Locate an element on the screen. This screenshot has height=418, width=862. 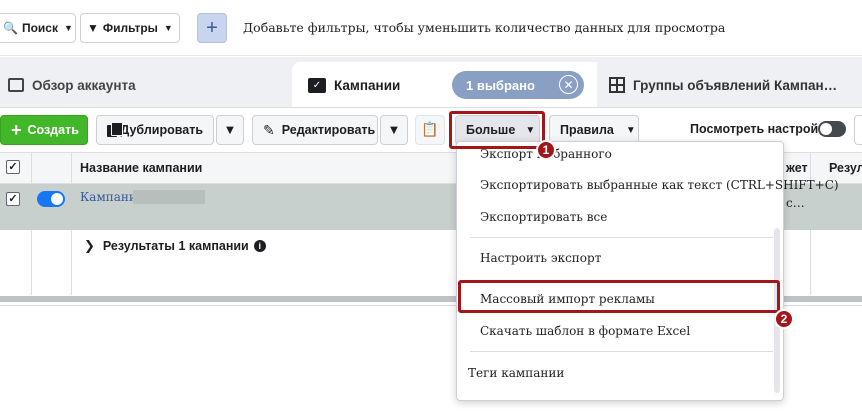
column-header-results: Резул is located at coordinates (845, 168).